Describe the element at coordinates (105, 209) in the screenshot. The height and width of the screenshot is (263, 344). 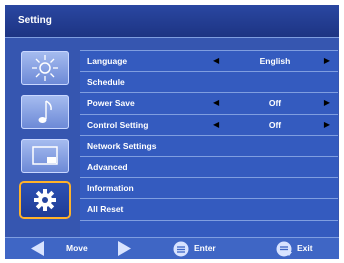
I see `menu-item-label: All Reset` at that location.